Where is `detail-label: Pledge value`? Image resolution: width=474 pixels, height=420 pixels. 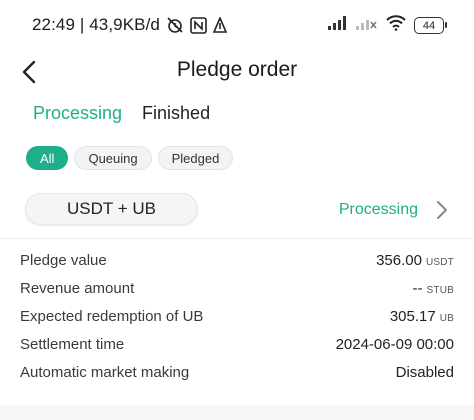 detail-label: Pledge value is located at coordinates (63, 260).